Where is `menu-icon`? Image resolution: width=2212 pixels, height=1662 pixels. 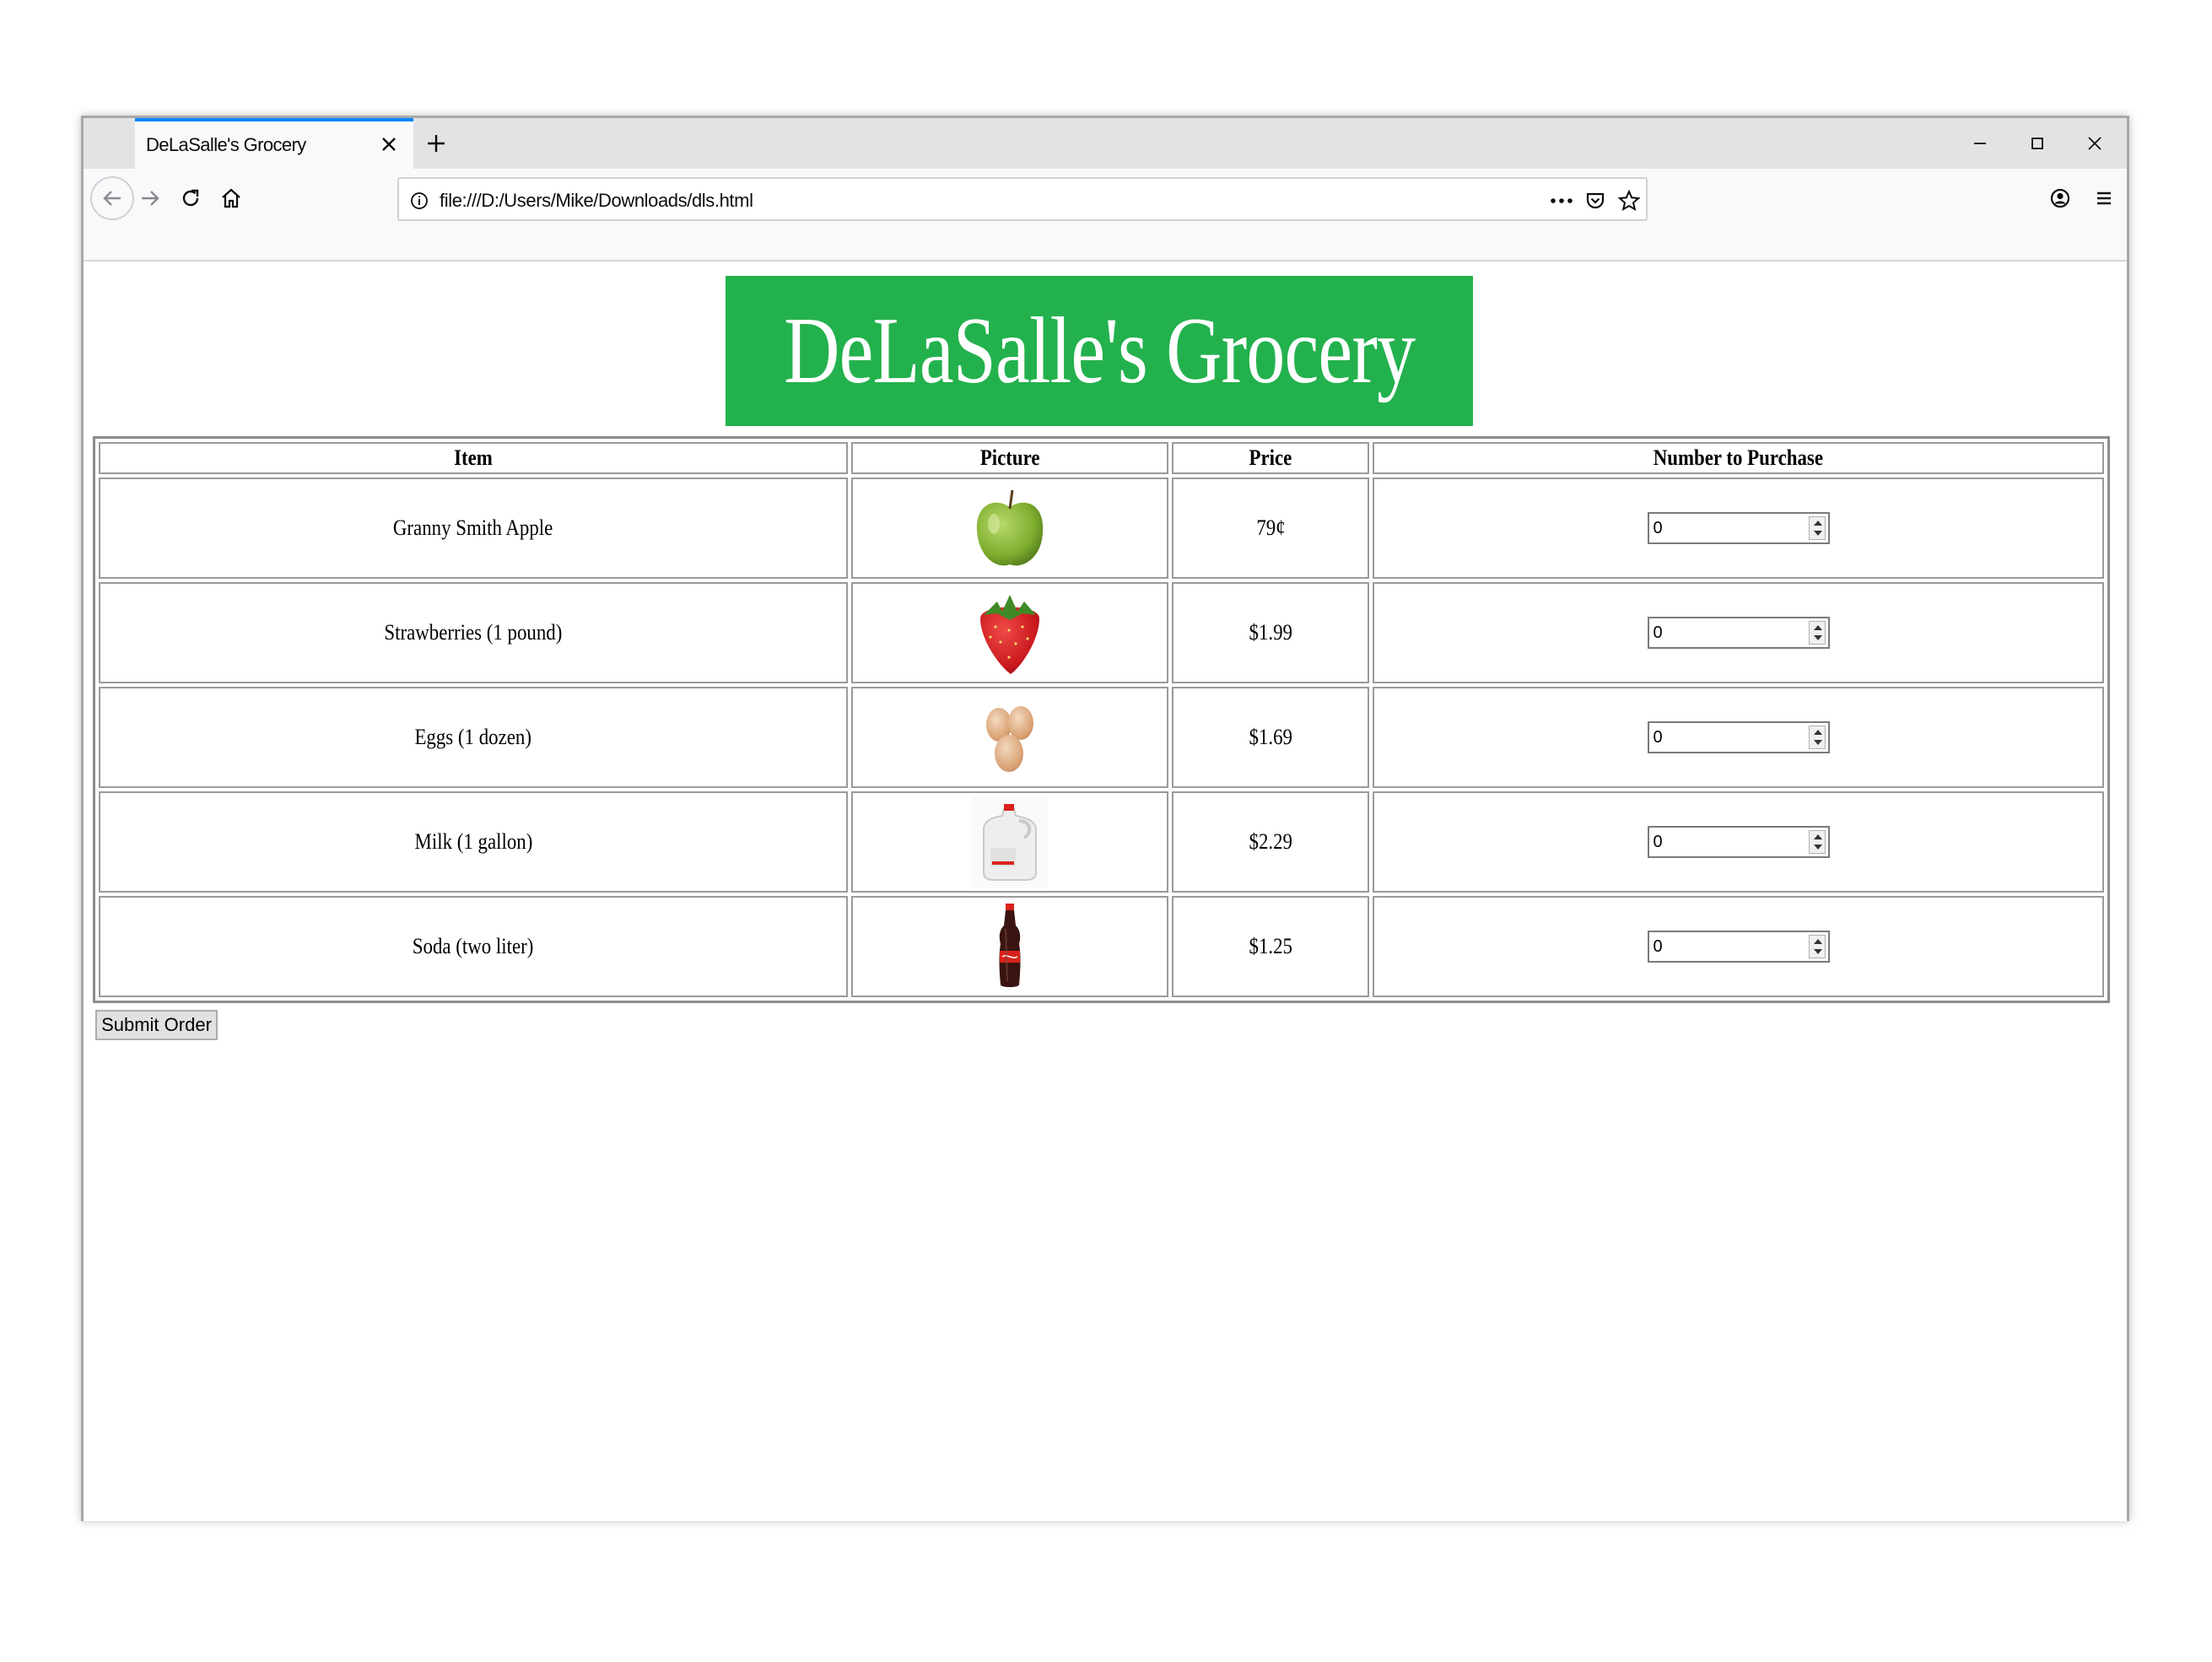 menu-icon is located at coordinates (2104, 198).